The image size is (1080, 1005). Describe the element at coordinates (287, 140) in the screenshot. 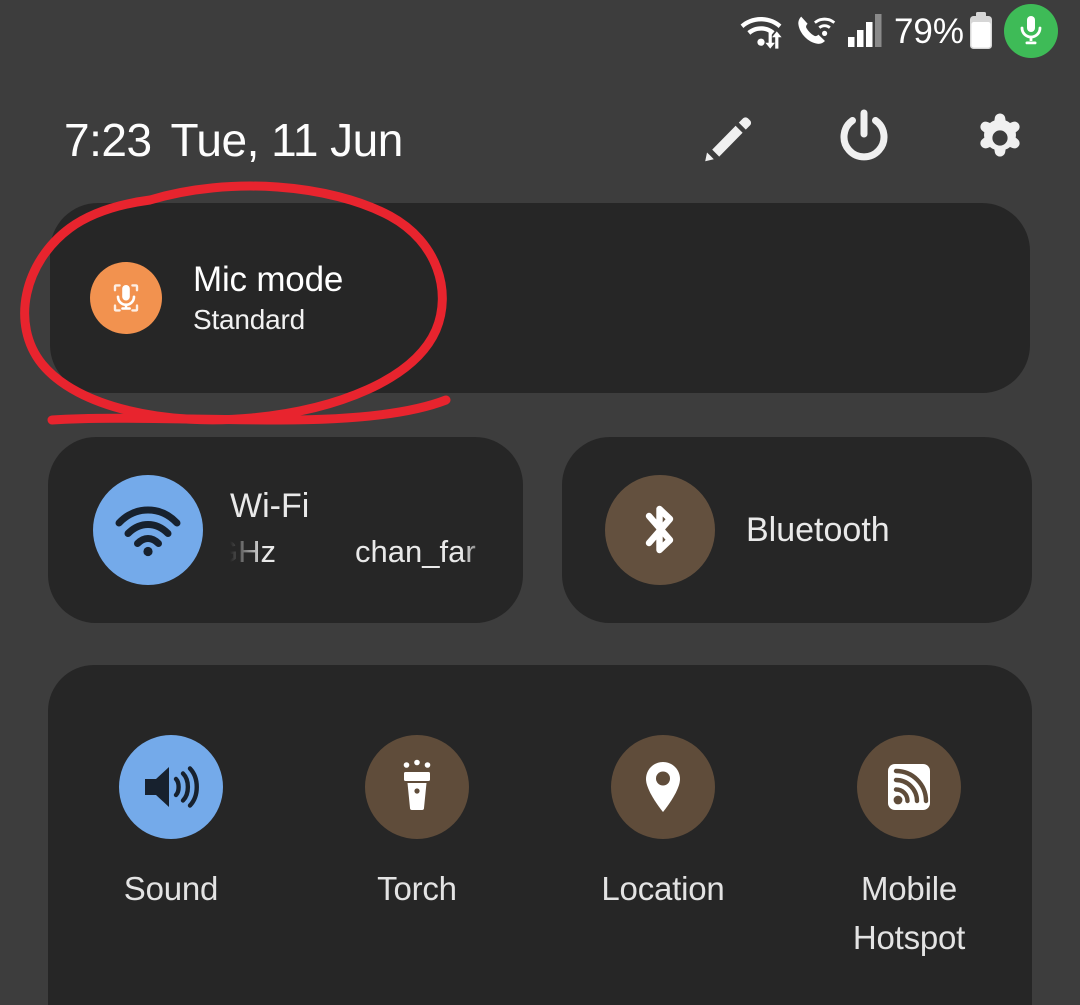

I see `clock-date: Tue, 11 Jun` at that location.